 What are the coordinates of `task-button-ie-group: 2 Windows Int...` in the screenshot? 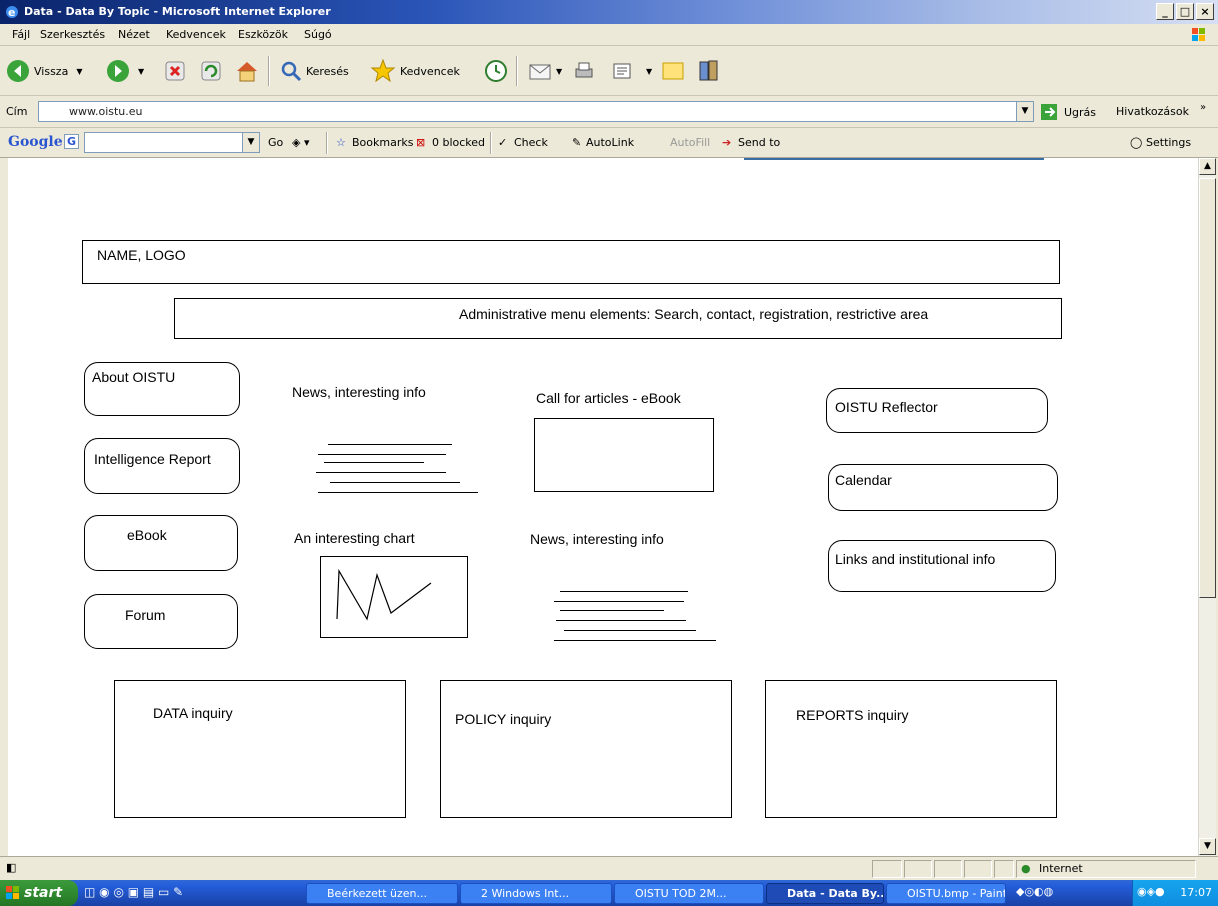 It's located at (536, 893).